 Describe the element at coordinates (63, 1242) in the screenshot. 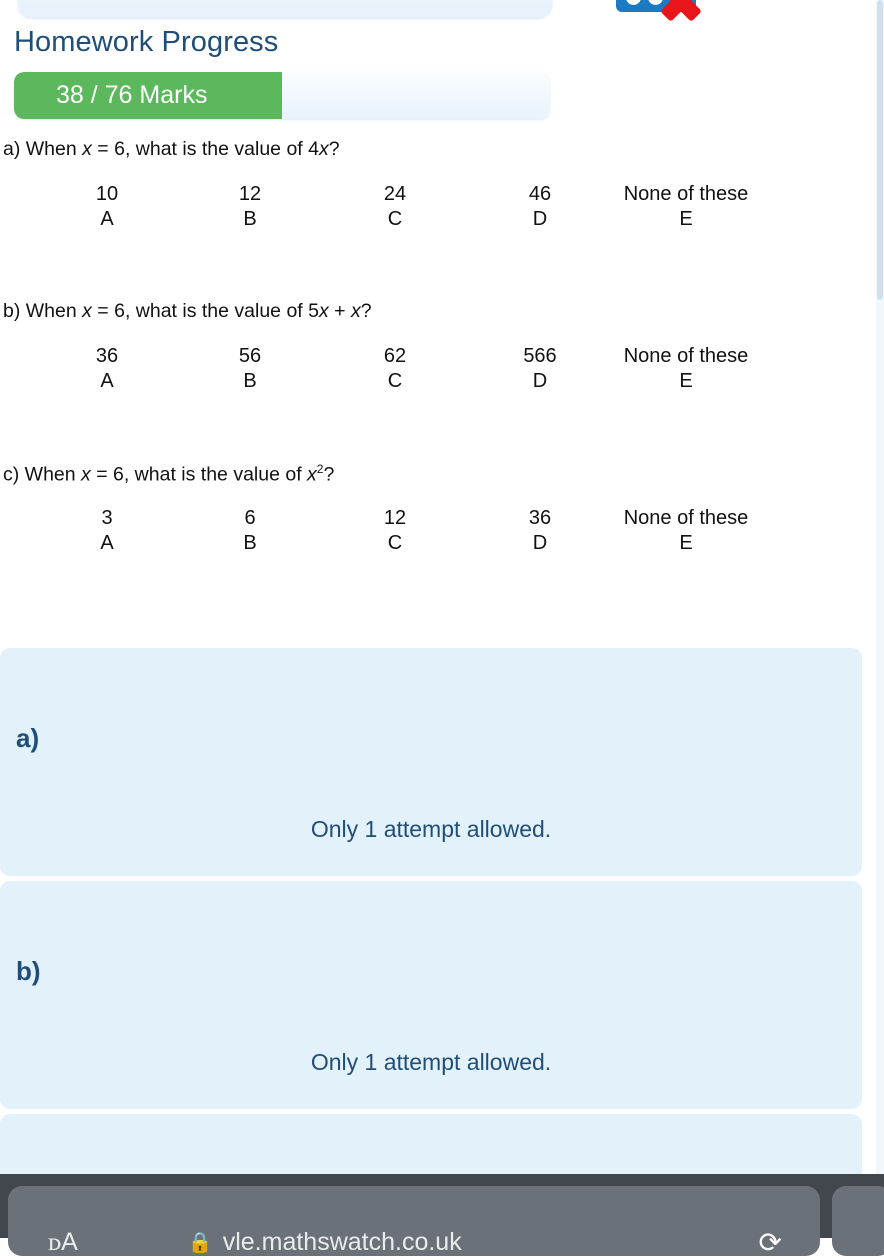

I see `text-size-icon: ꭰA` at that location.